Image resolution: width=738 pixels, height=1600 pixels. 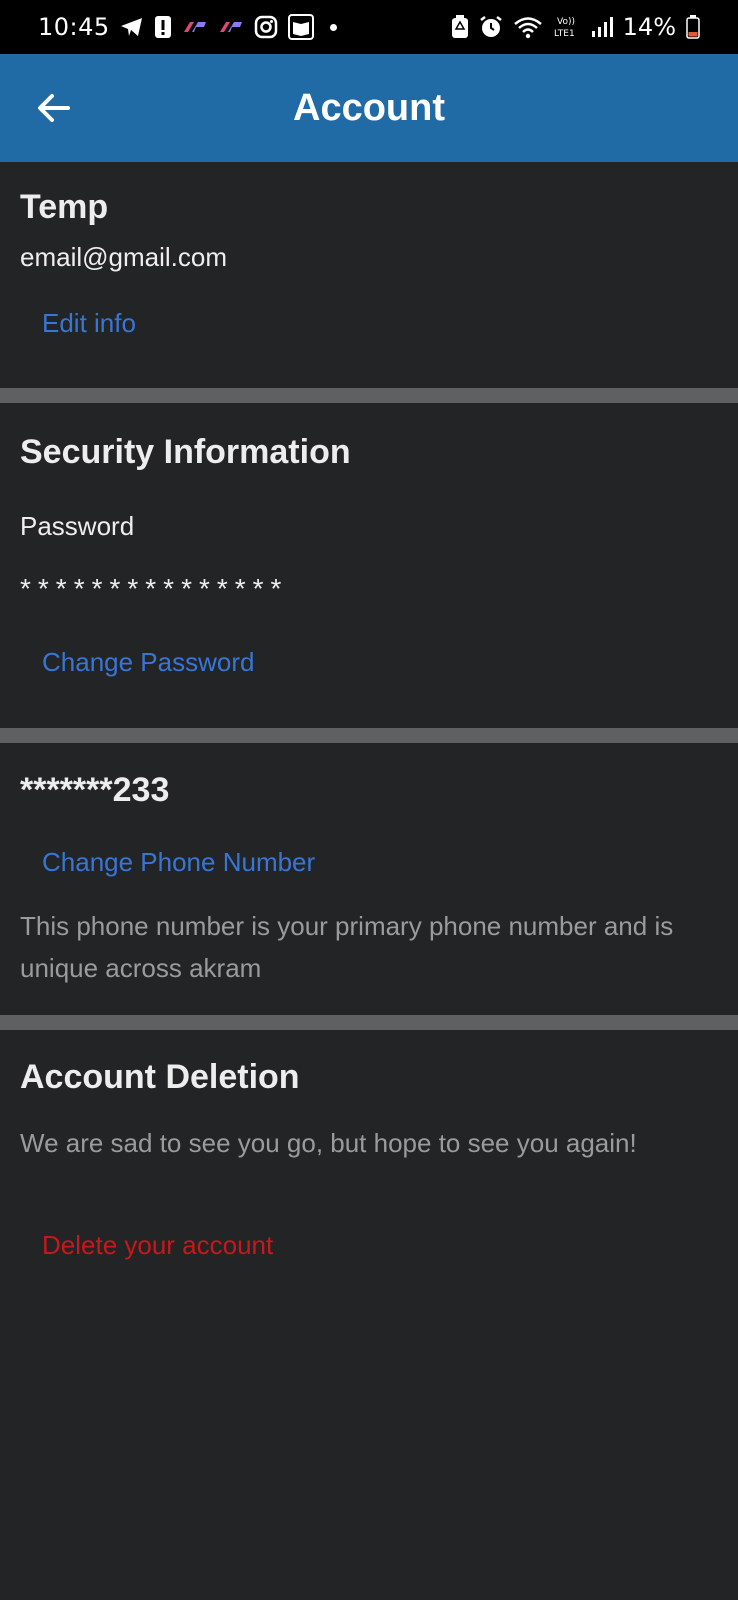 I want to click on status-time: 10:45, so click(x=74, y=27).